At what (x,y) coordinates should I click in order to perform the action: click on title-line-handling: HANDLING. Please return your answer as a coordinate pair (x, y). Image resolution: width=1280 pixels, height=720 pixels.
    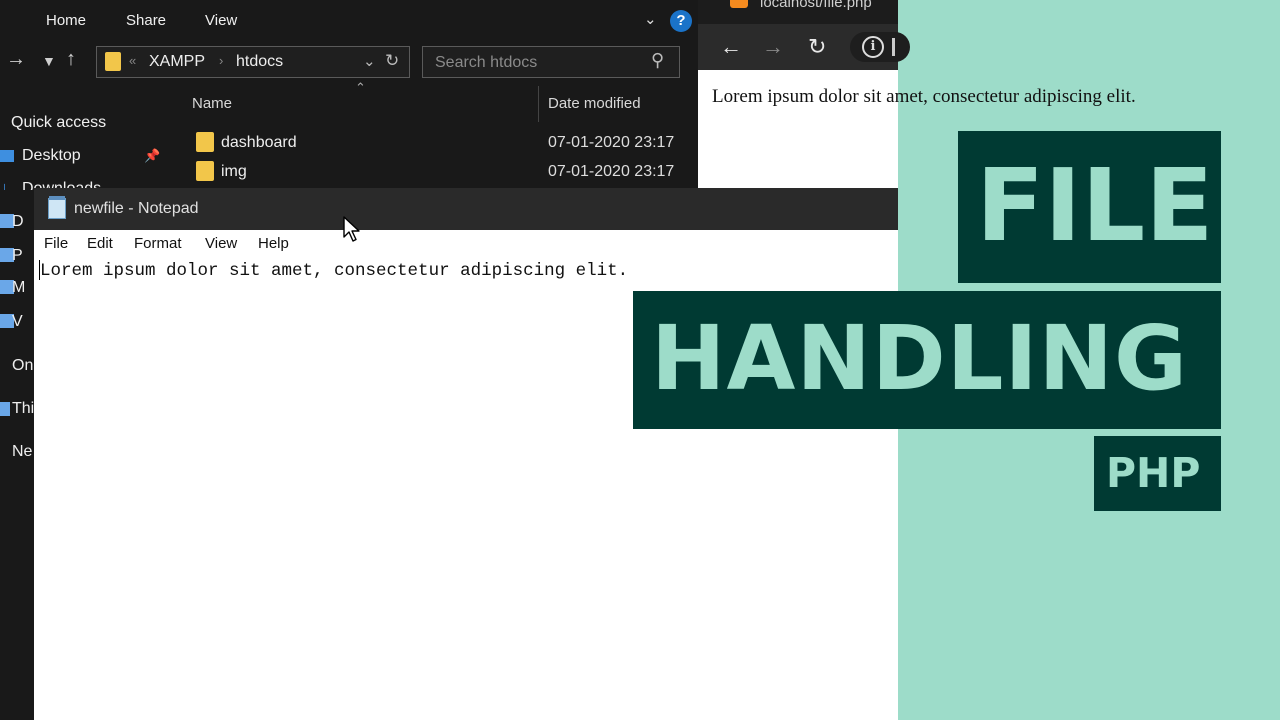
    Looking at the image, I should click on (920, 358).